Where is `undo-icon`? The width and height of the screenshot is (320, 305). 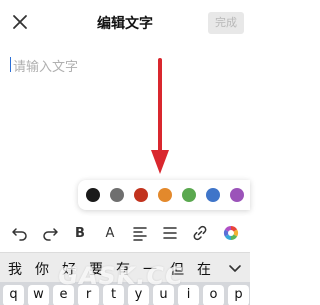 undo-icon is located at coordinates (19, 234).